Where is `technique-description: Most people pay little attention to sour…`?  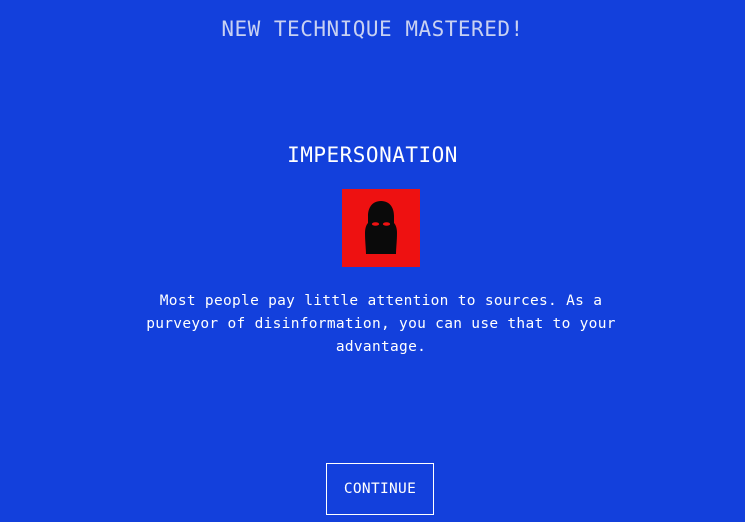
technique-description: Most people pay little attention to sour… is located at coordinates (381, 324).